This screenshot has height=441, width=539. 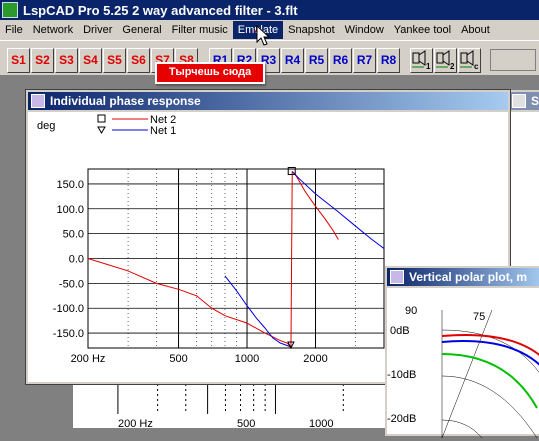 What do you see at coordinates (400, 331) in the screenshot?
I see `polar-db-label: 0dB` at bounding box center [400, 331].